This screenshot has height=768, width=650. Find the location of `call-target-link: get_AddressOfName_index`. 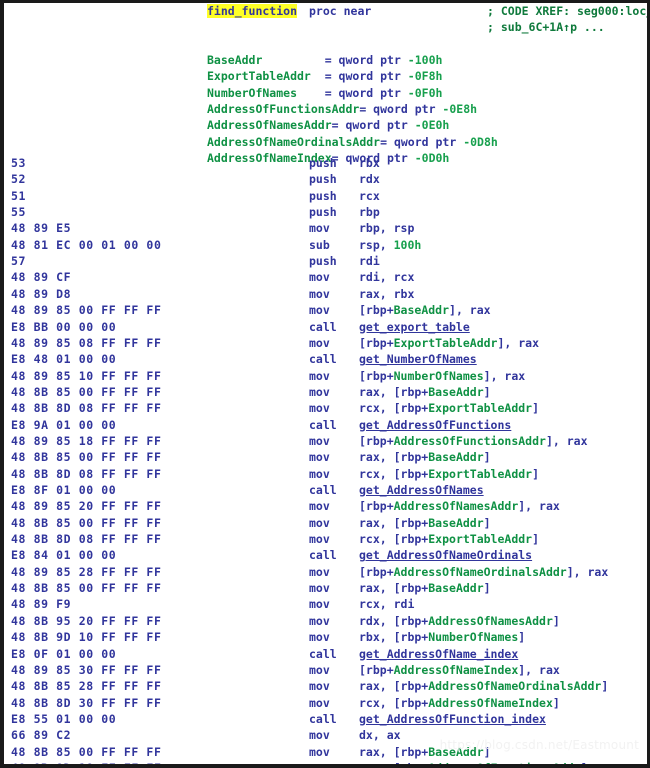

call-target-link: get_AddressOfName_index is located at coordinates (438, 654).